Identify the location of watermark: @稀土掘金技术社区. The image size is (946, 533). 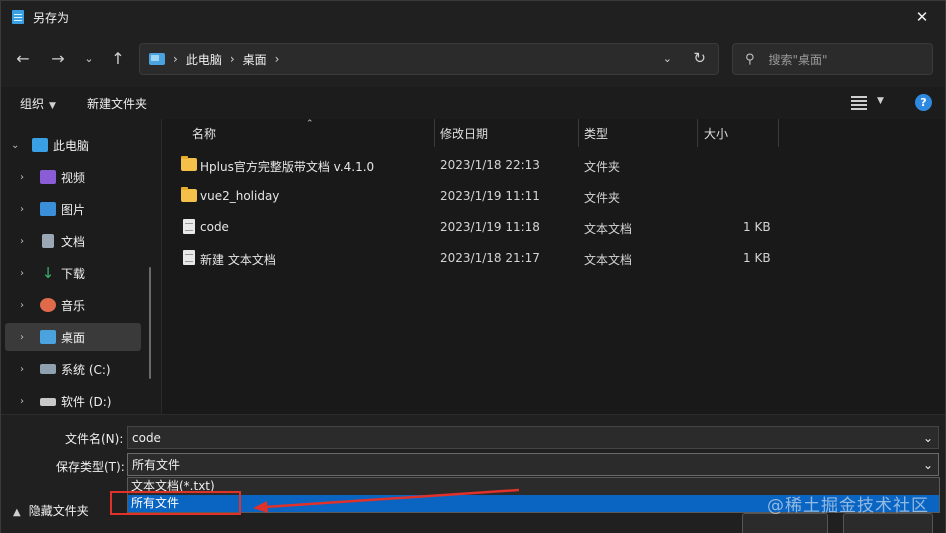
(848, 506).